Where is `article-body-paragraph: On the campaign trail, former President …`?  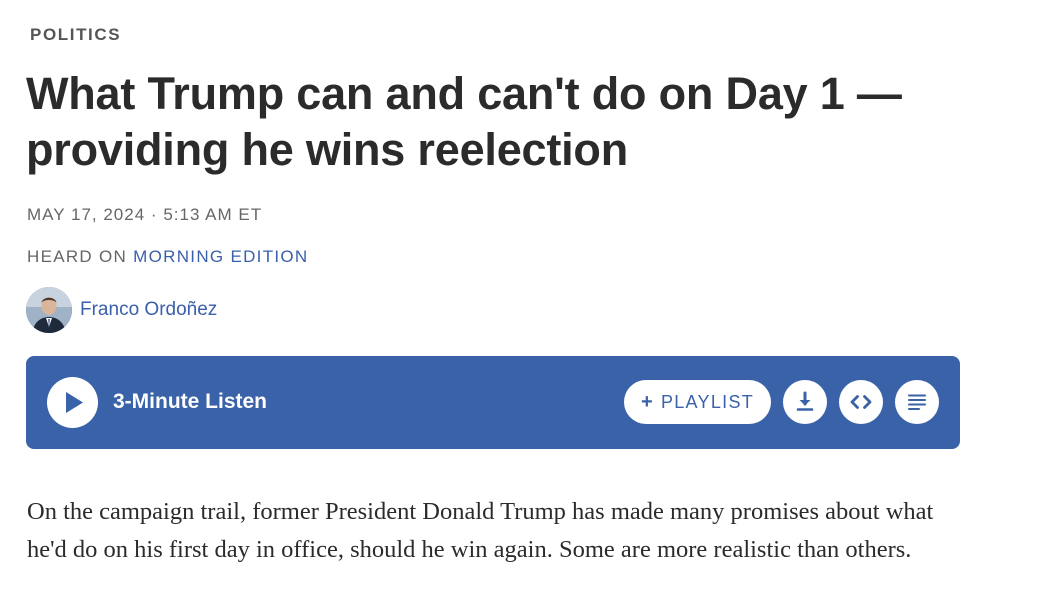
article-body-paragraph: On the campaign trail, former President … is located at coordinates (480, 530).